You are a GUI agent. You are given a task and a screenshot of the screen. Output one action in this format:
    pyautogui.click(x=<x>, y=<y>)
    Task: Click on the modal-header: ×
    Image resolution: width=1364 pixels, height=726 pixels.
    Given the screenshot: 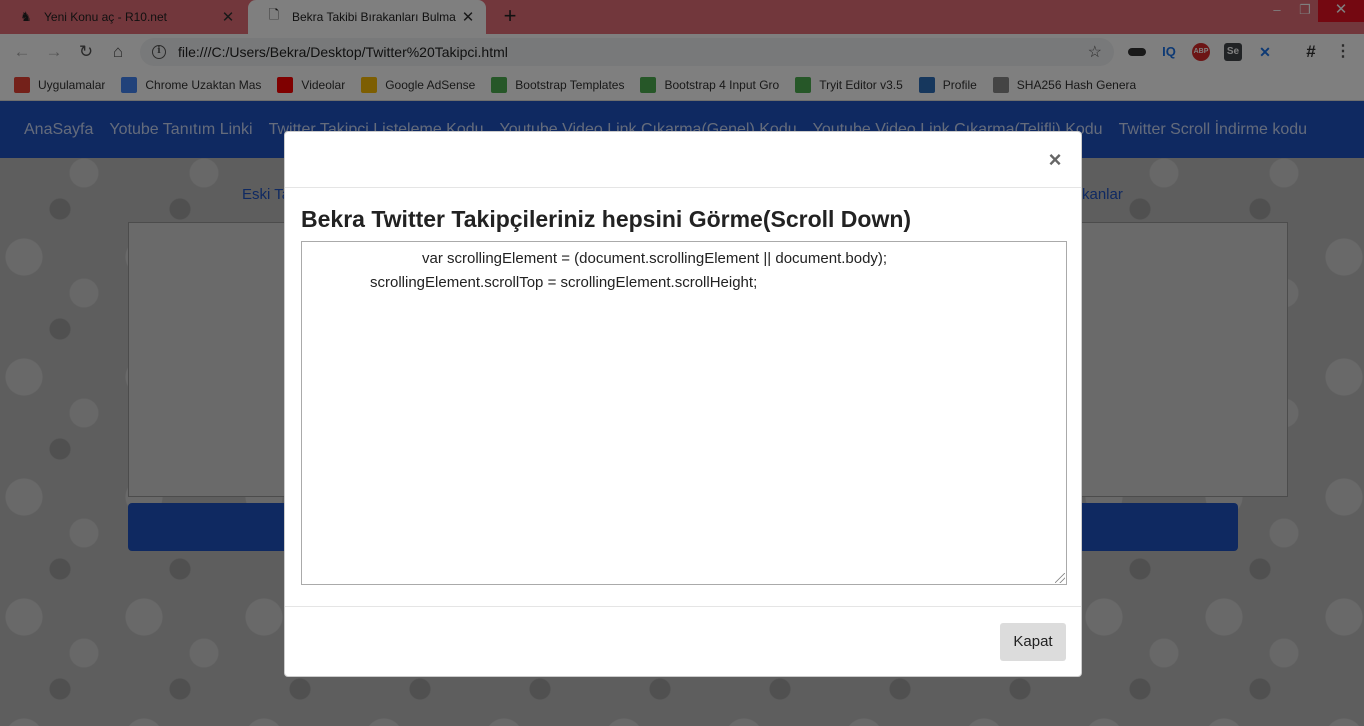 What is the action you would take?
    pyautogui.click(x=683, y=160)
    